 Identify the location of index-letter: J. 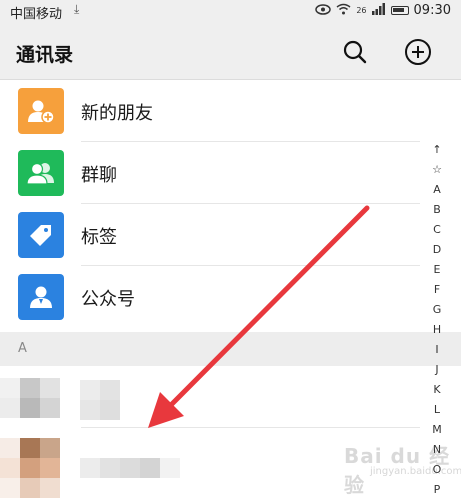
(436, 370).